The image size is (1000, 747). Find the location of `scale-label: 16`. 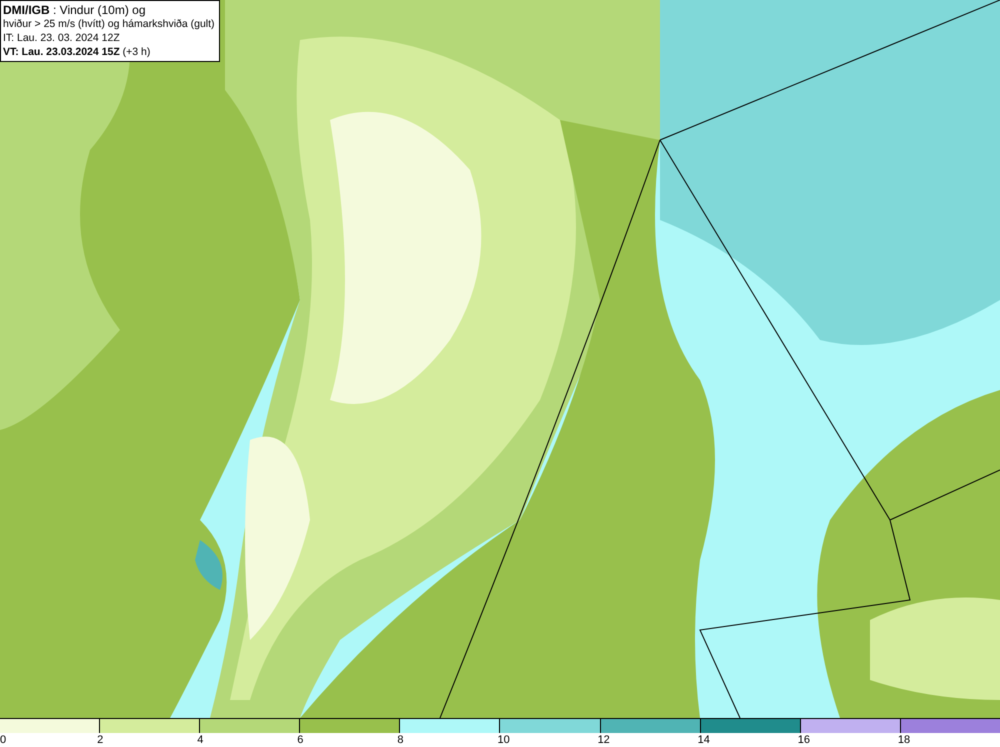

scale-label: 16 is located at coordinates (804, 740).